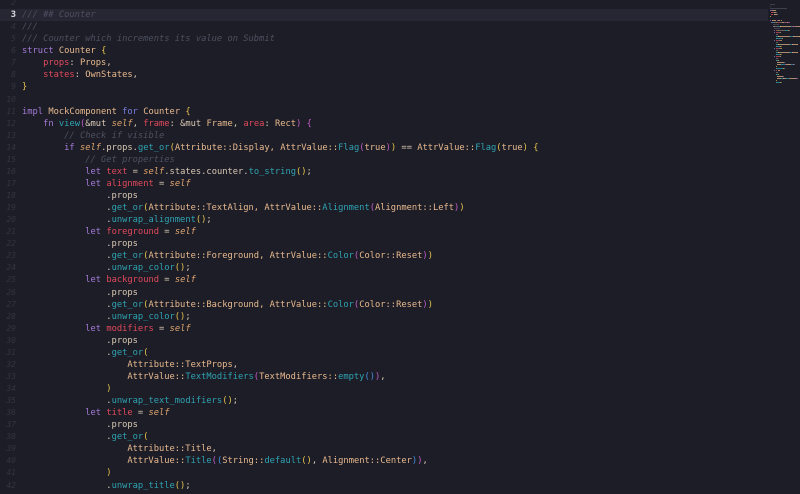 The height and width of the screenshot is (494, 800). Describe the element at coordinates (385, 280) in the screenshot. I see `code-line: 25 let background = self` at that location.